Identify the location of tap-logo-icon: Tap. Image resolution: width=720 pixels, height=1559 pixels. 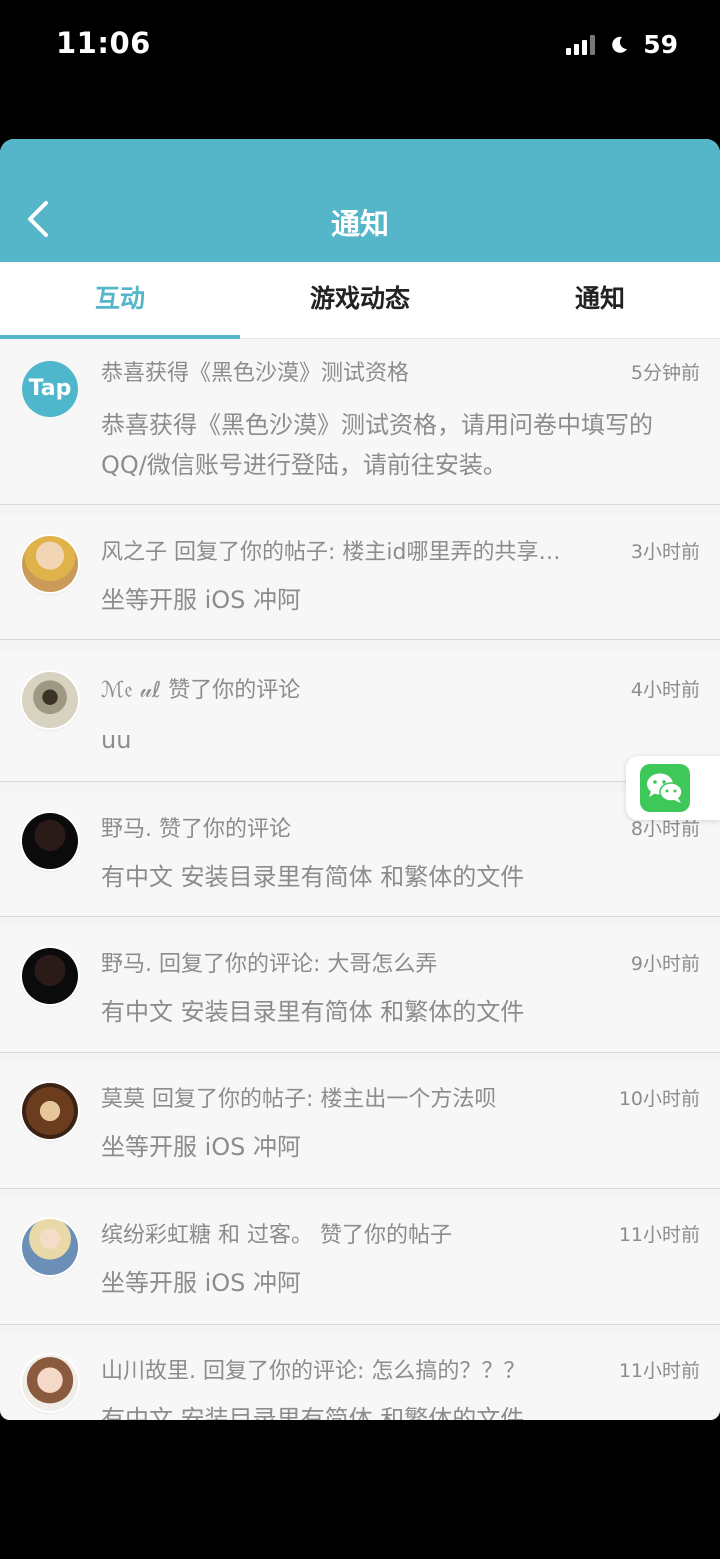
(50, 389).